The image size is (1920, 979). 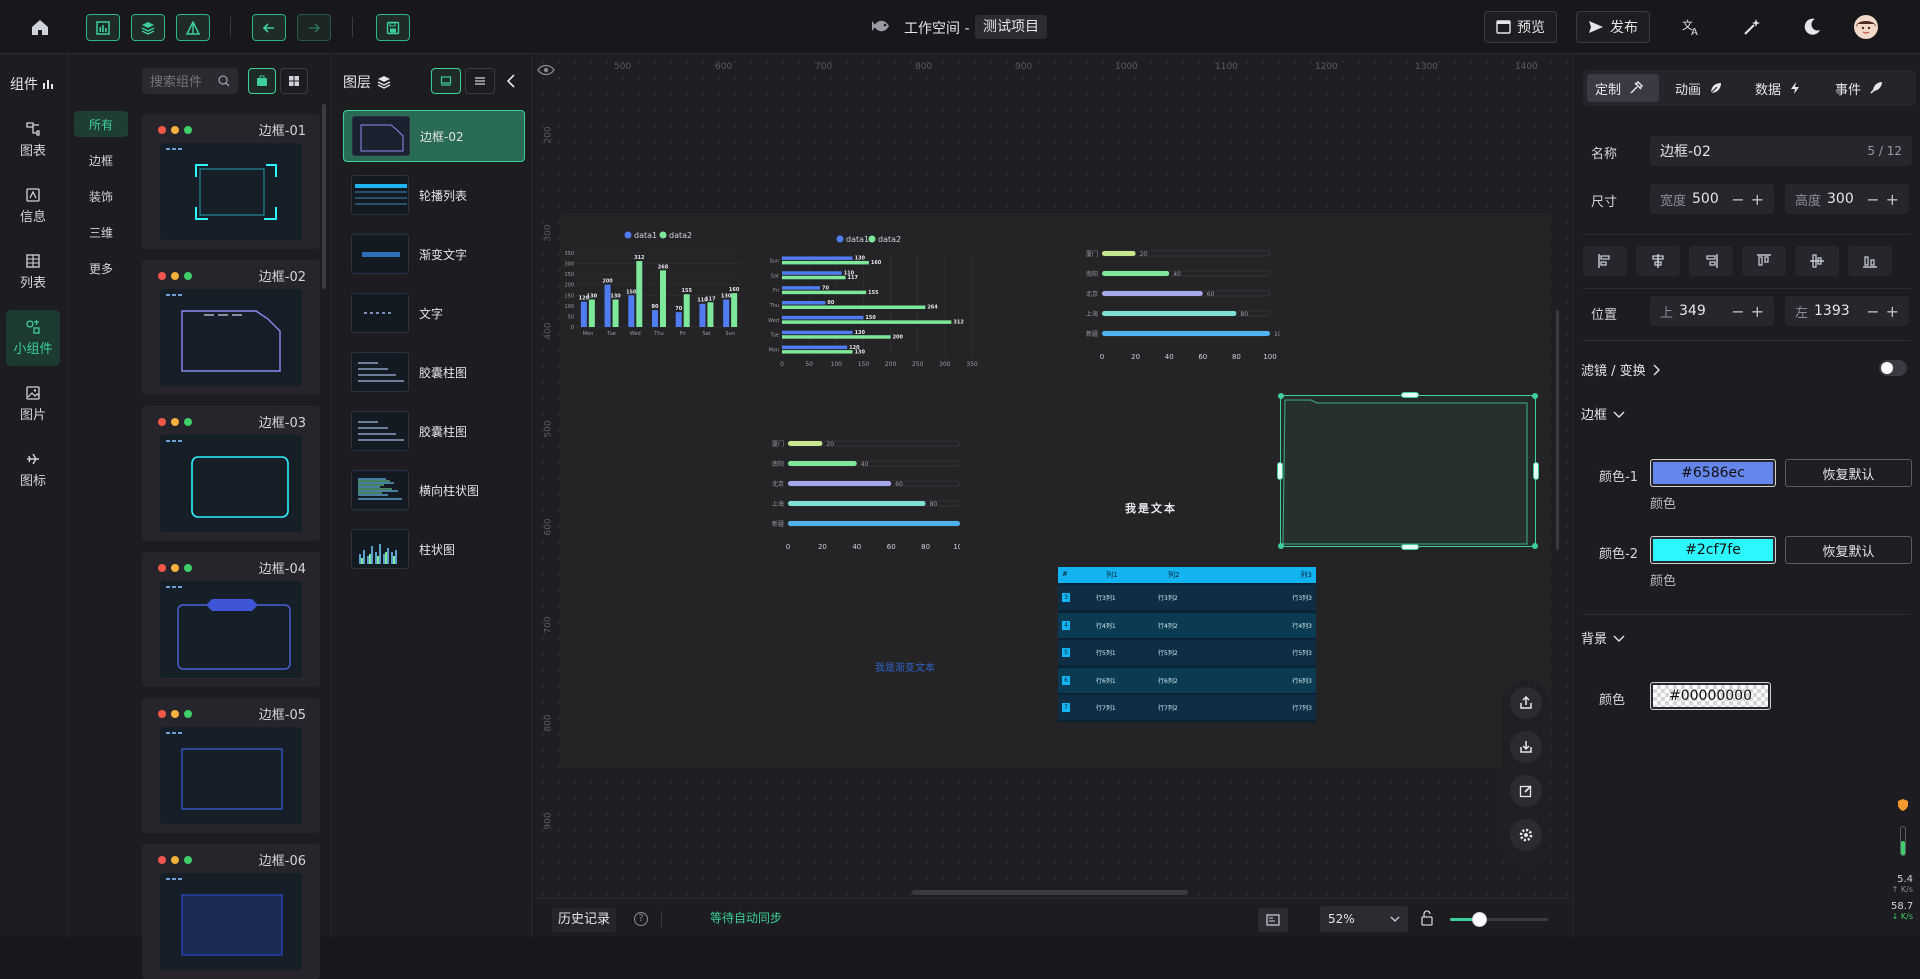 I want to click on tab-custom: 定制, so click(x=1623, y=88).